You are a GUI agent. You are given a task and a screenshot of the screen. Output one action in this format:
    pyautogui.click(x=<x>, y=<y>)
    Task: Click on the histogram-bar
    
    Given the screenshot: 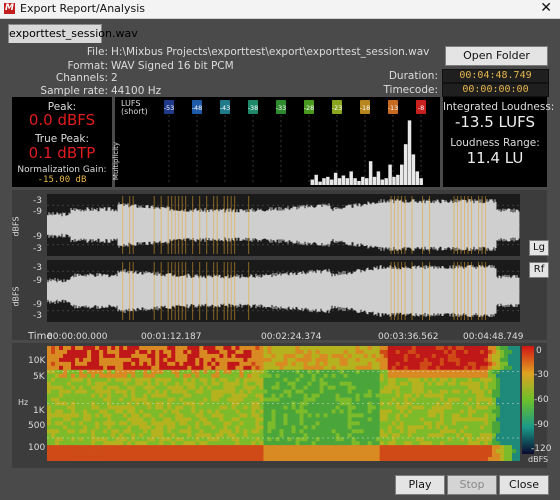 What is the action you would take?
    pyautogui.click(x=405, y=164)
    